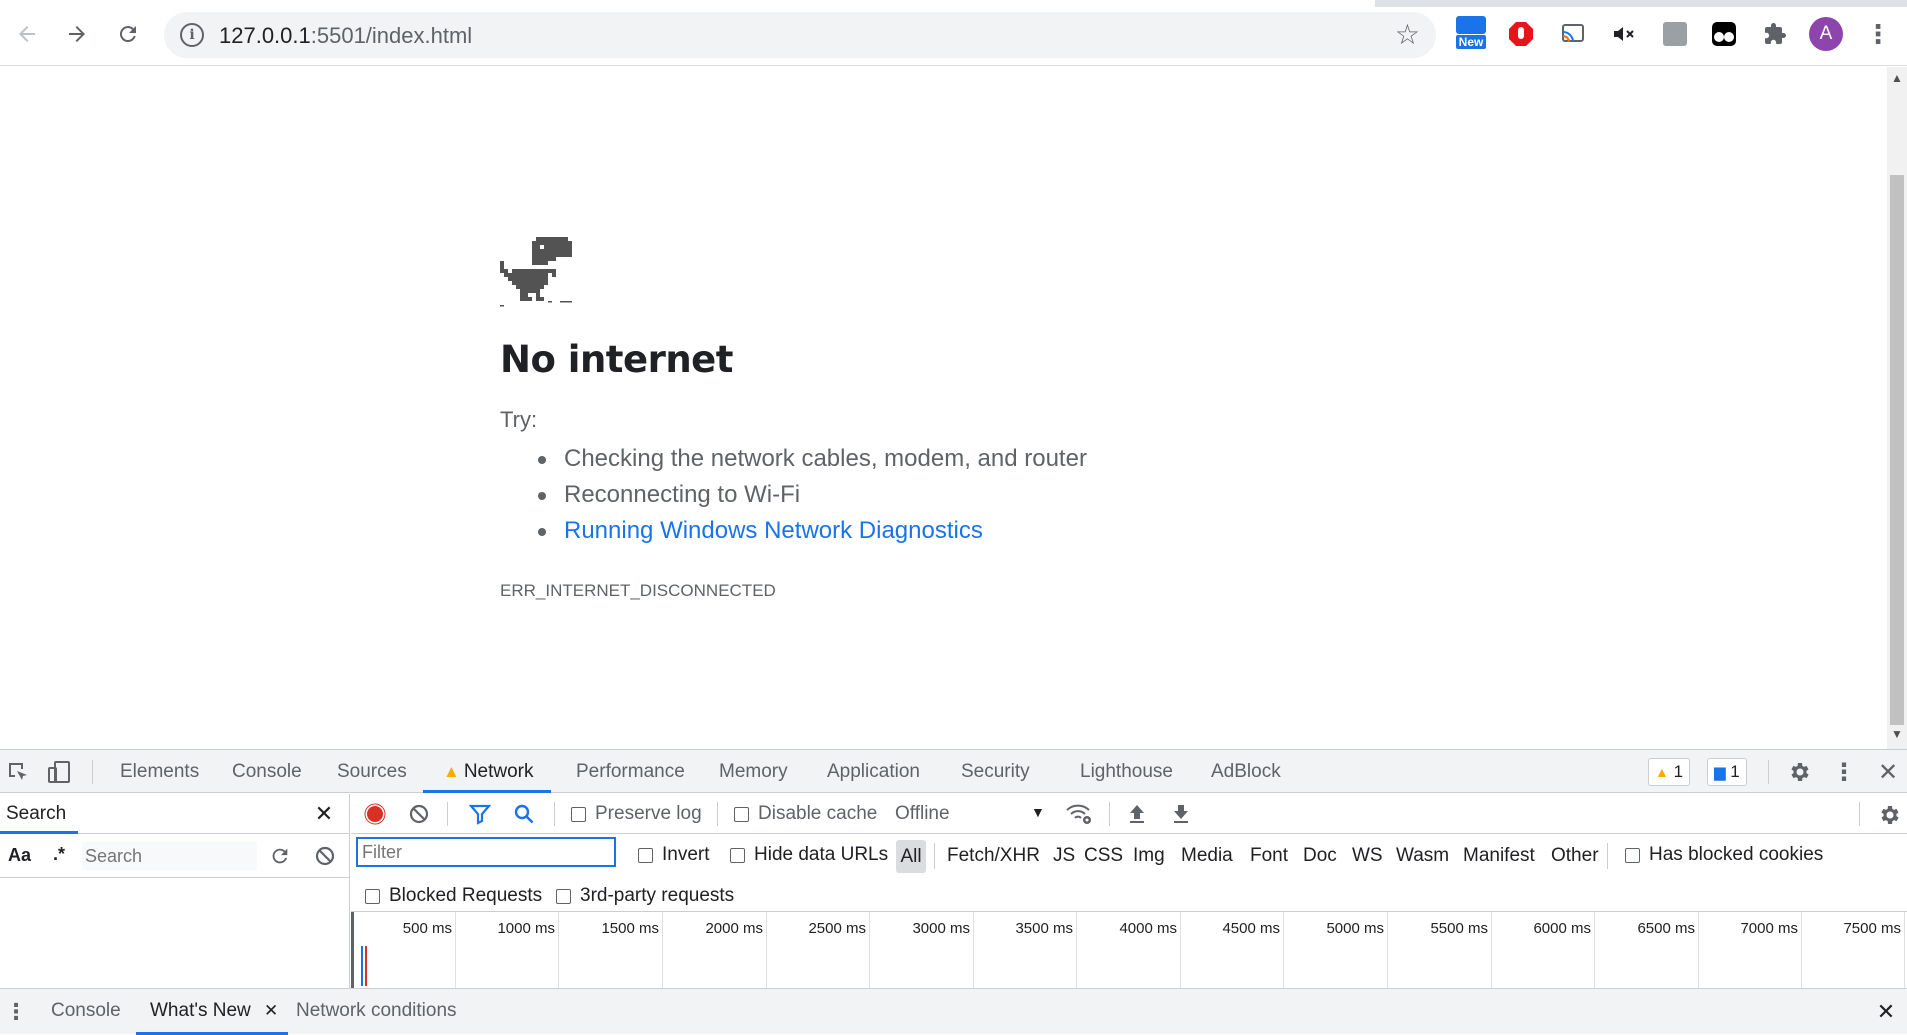  What do you see at coordinates (453, 896) in the screenshot?
I see `blocked-requests-checkbox: Blocked Requests` at bounding box center [453, 896].